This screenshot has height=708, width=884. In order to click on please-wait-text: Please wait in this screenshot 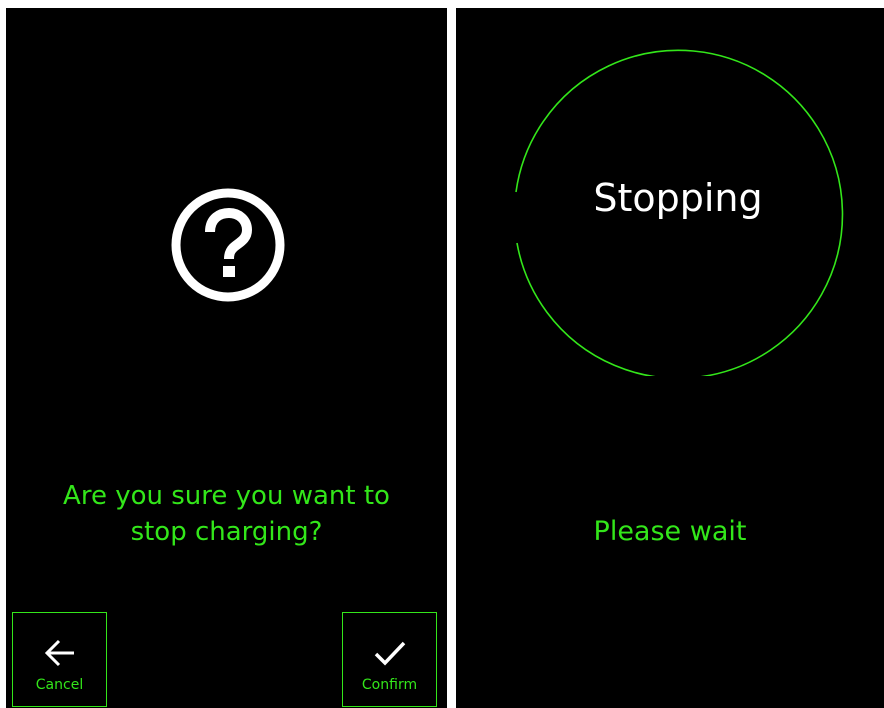, I will do `click(670, 531)`.